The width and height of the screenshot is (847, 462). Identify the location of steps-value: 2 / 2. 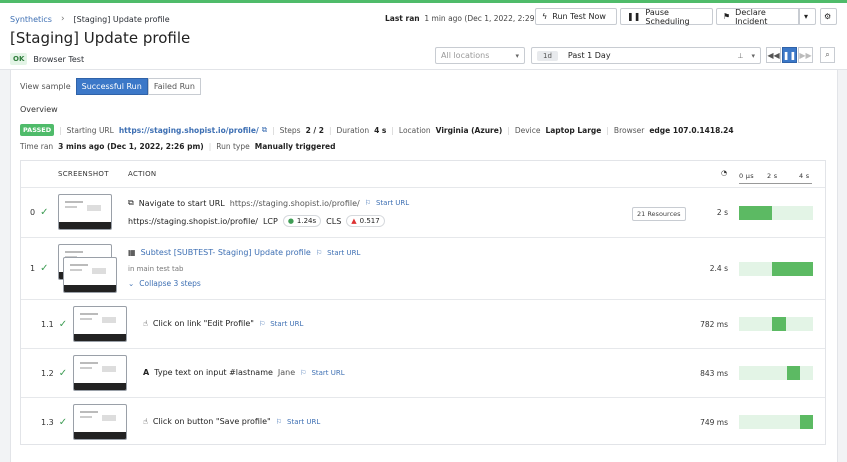
(314, 130).